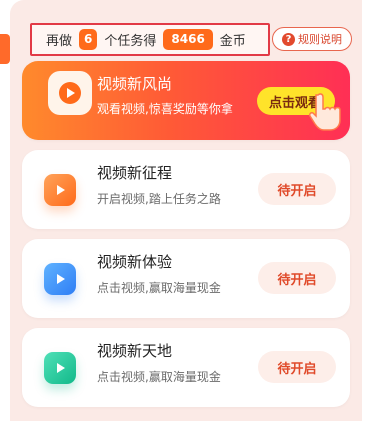 This screenshot has height=421, width=365. What do you see at coordinates (130, 41) in the screenshot?
I see `progress-middle: 个任务得` at bounding box center [130, 41].